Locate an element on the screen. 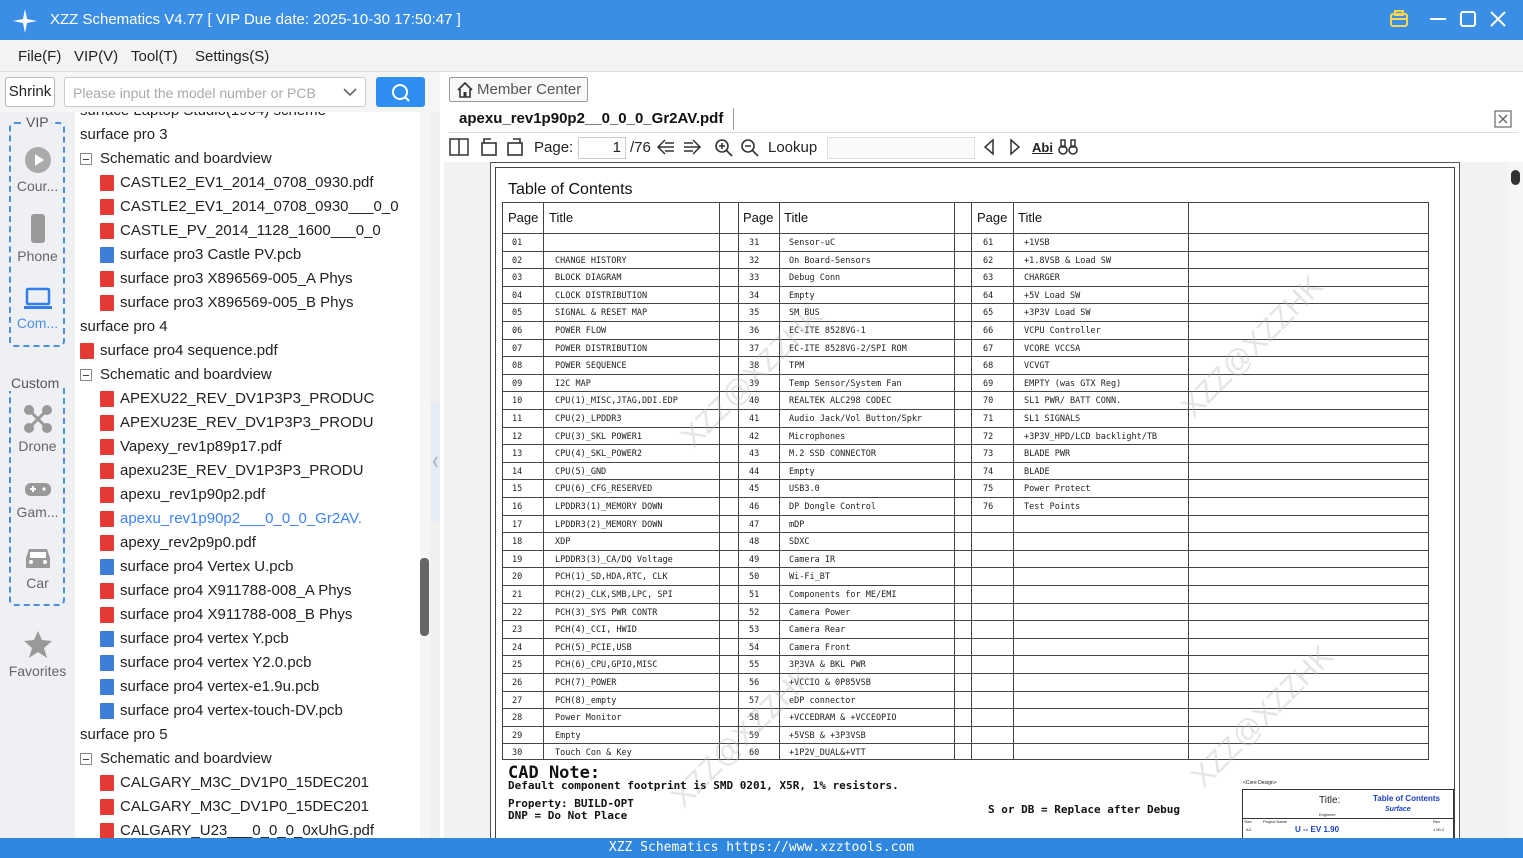 This screenshot has height=858, width=1523. chevron-down-icon is located at coordinates (350, 92).